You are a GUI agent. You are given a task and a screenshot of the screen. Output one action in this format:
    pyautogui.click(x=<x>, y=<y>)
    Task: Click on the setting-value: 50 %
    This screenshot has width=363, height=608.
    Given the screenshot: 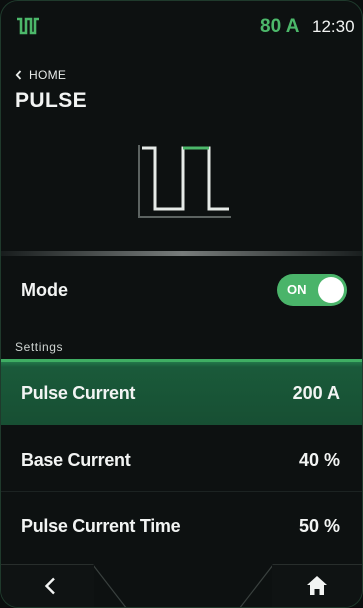 What is the action you would take?
    pyautogui.click(x=319, y=526)
    